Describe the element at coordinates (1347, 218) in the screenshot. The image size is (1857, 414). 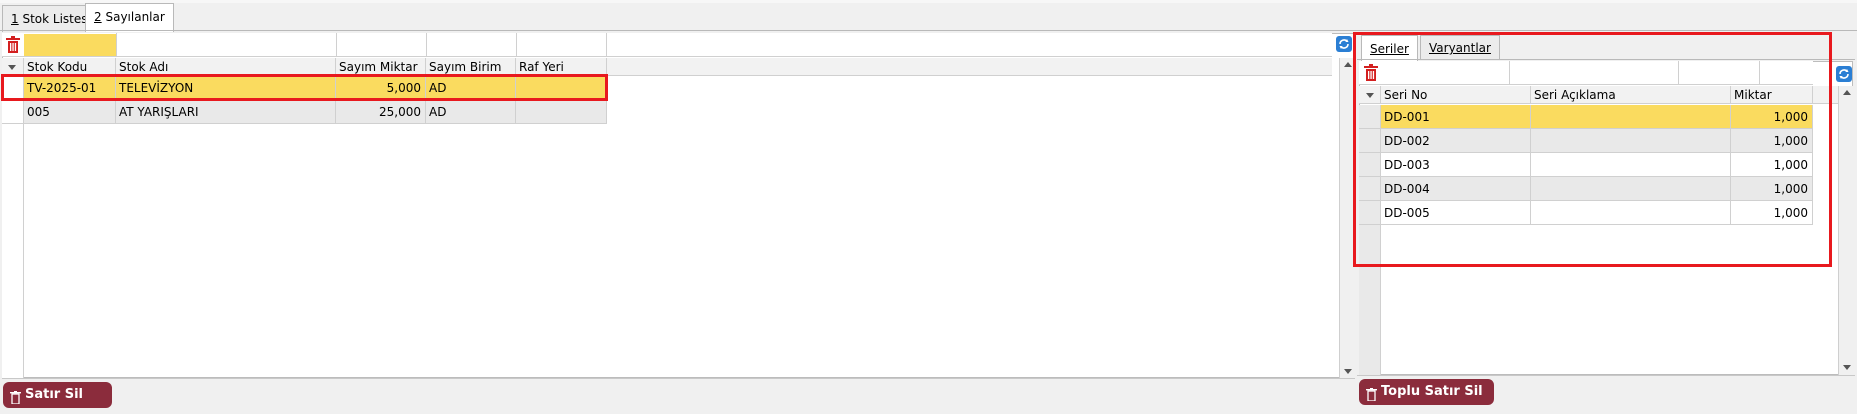
I see `left-vertical-scrollbar` at that location.